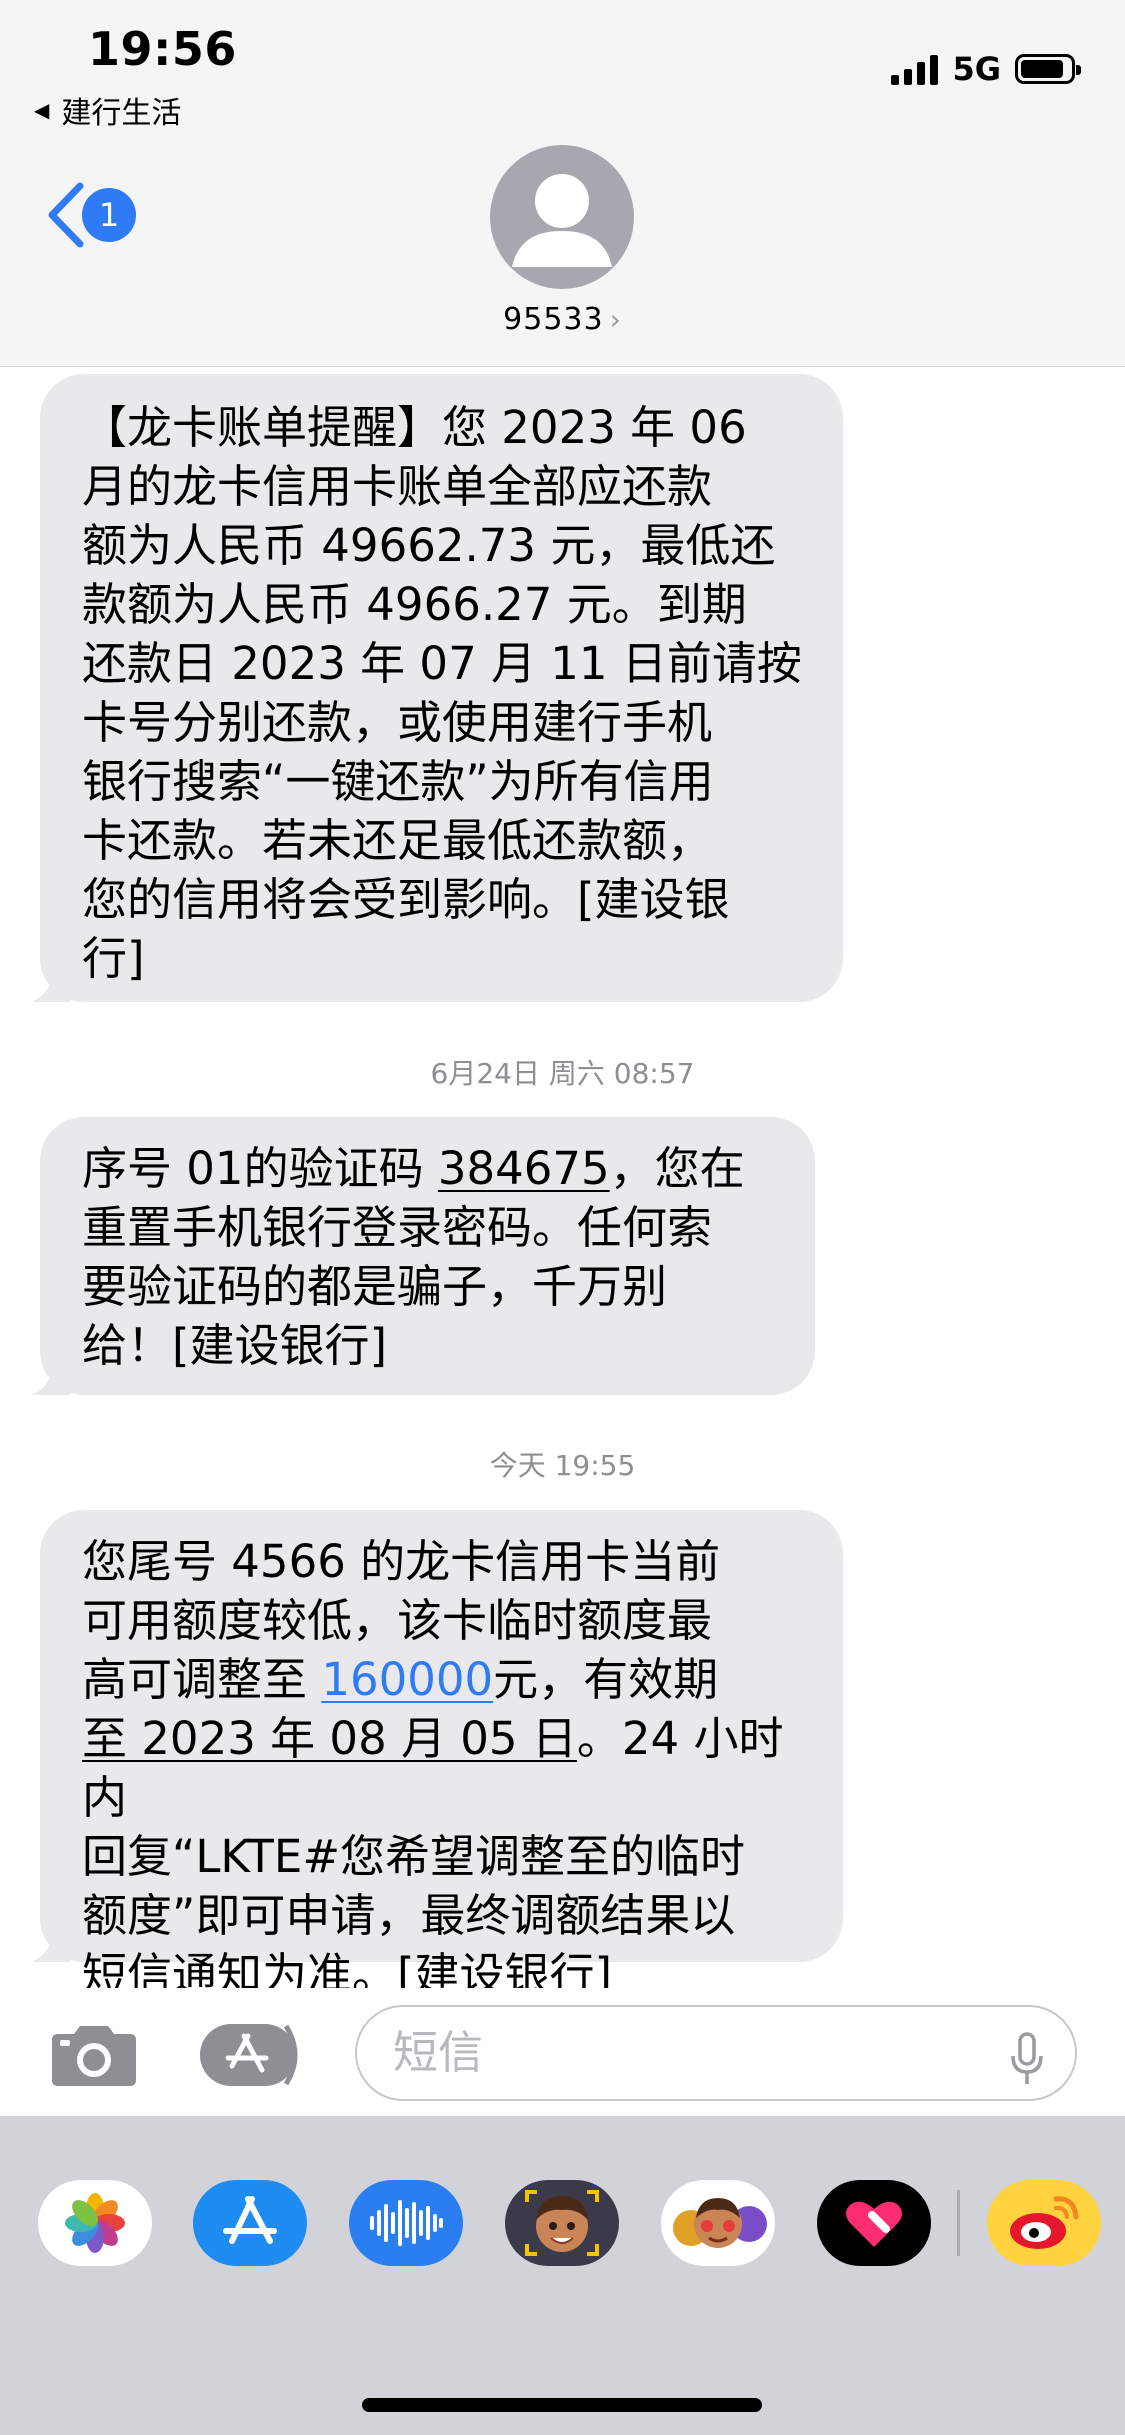 The height and width of the screenshot is (2435, 1125). I want to click on message-line: 还款日 2023 年 07 月 11 日前请按, so click(442, 663).